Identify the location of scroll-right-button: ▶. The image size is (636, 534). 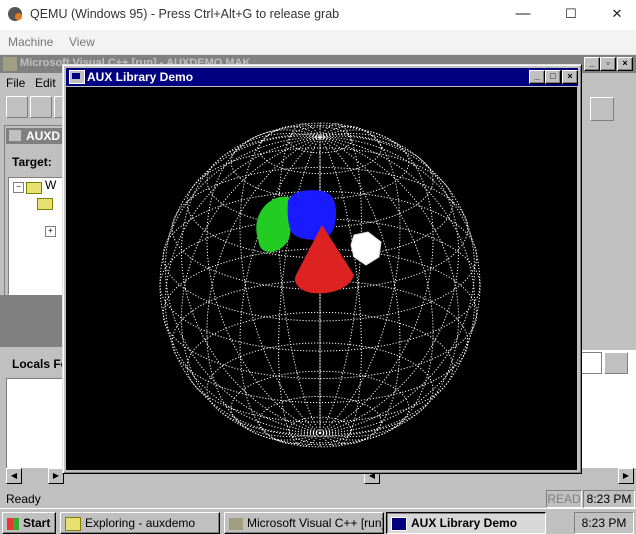
(626, 476).